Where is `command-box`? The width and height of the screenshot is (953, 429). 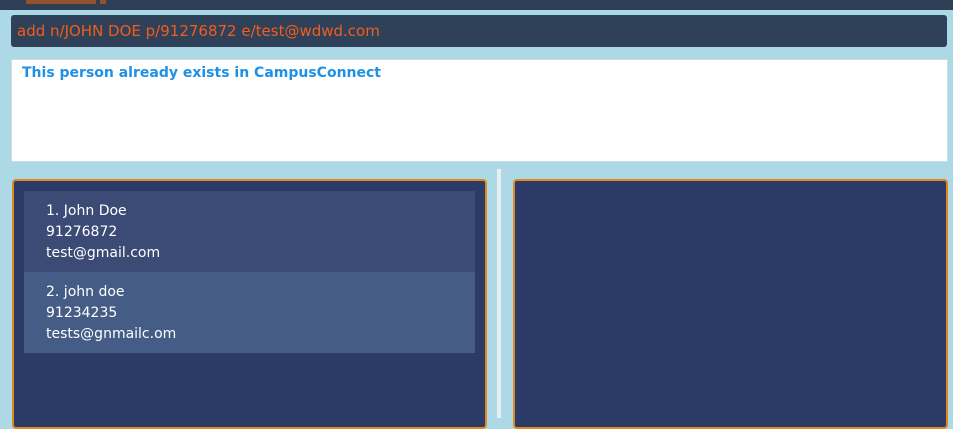
command-box is located at coordinates (479, 31).